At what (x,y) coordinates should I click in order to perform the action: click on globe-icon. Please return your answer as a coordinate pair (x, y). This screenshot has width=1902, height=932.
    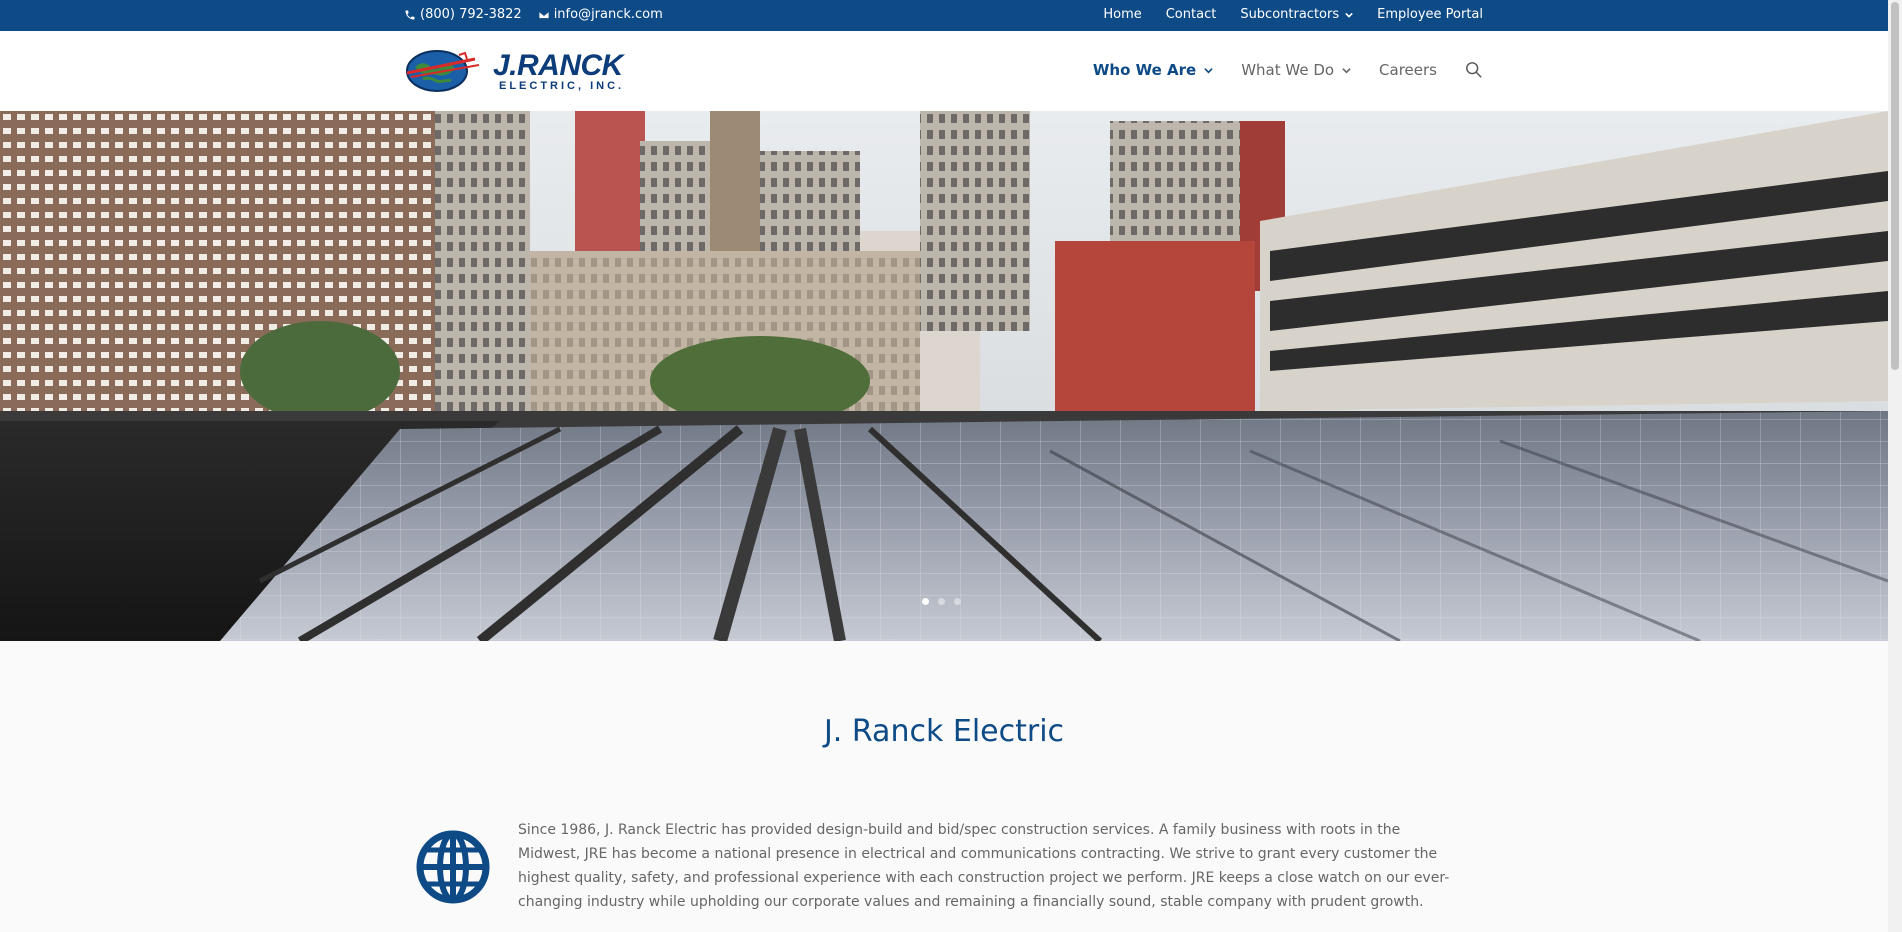
    Looking at the image, I should click on (453, 867).